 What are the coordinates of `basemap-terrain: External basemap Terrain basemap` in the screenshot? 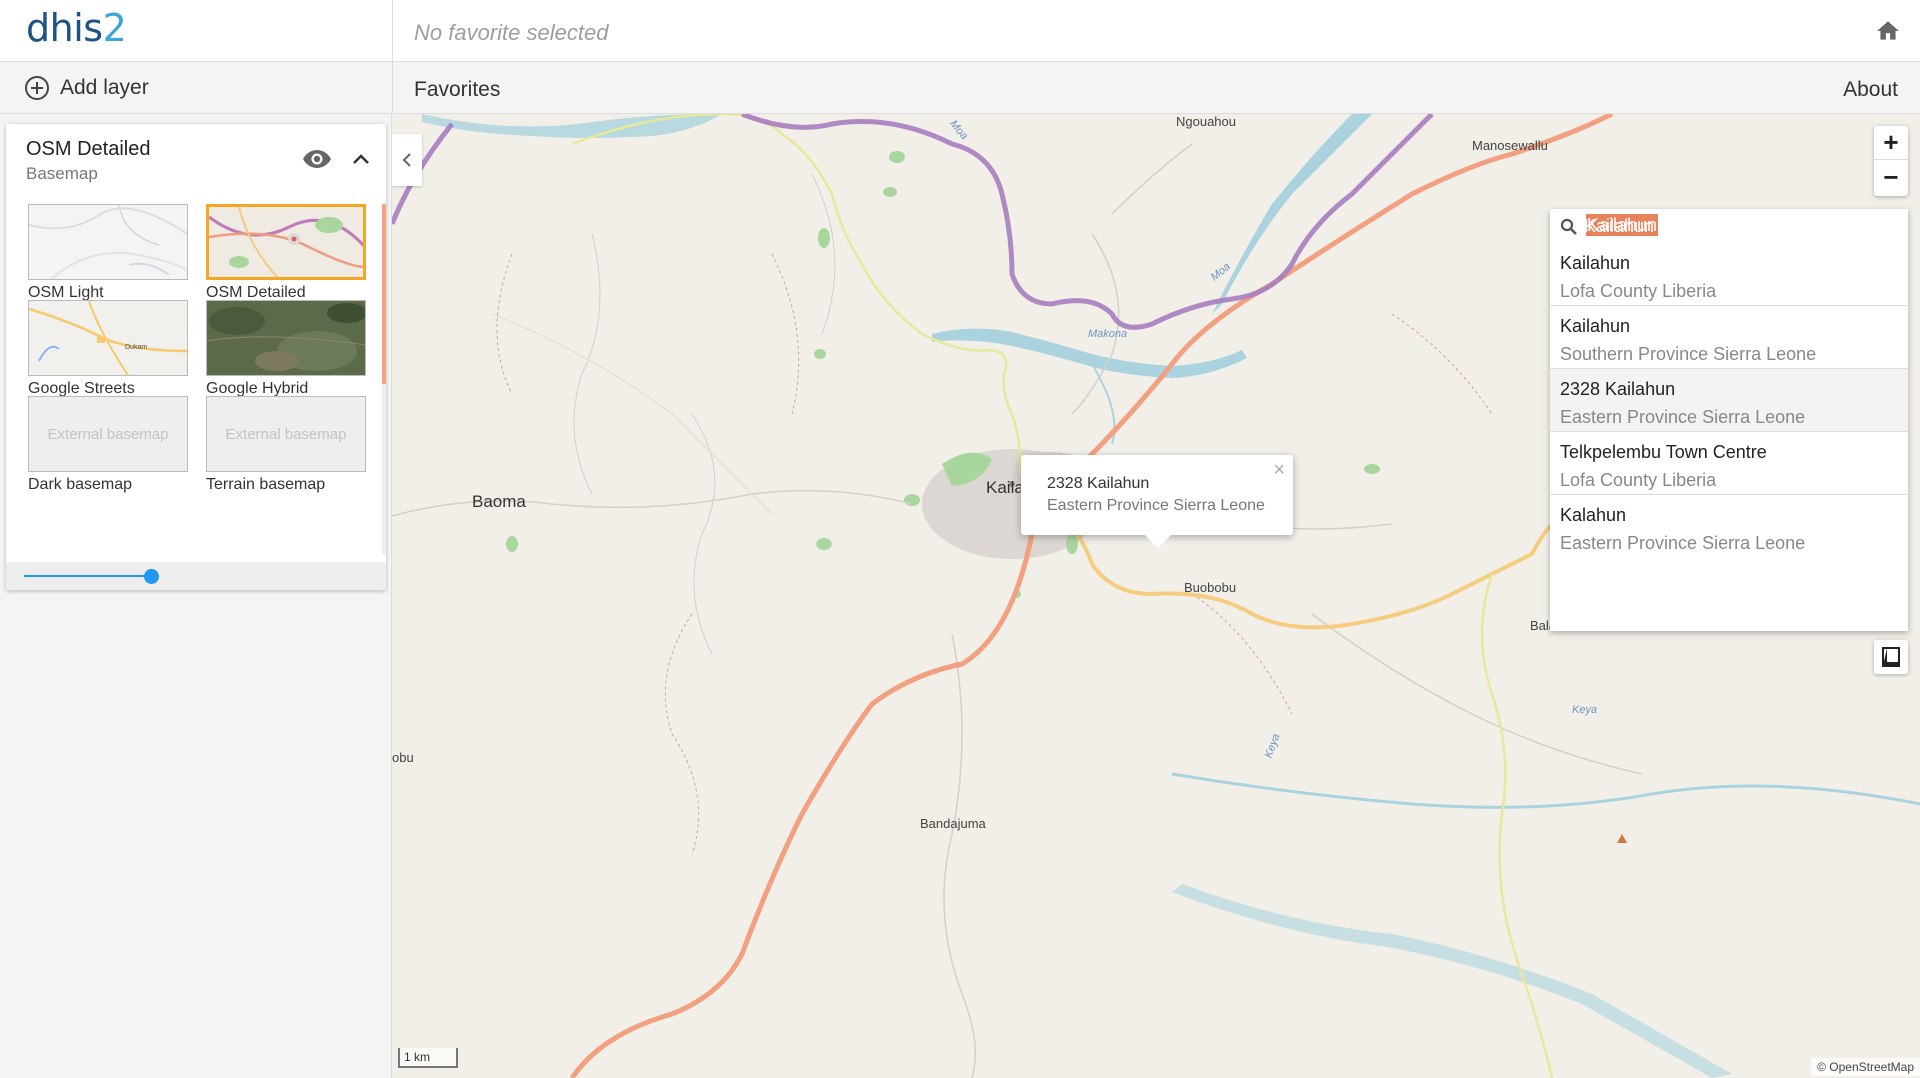 It's located at (287, 445).